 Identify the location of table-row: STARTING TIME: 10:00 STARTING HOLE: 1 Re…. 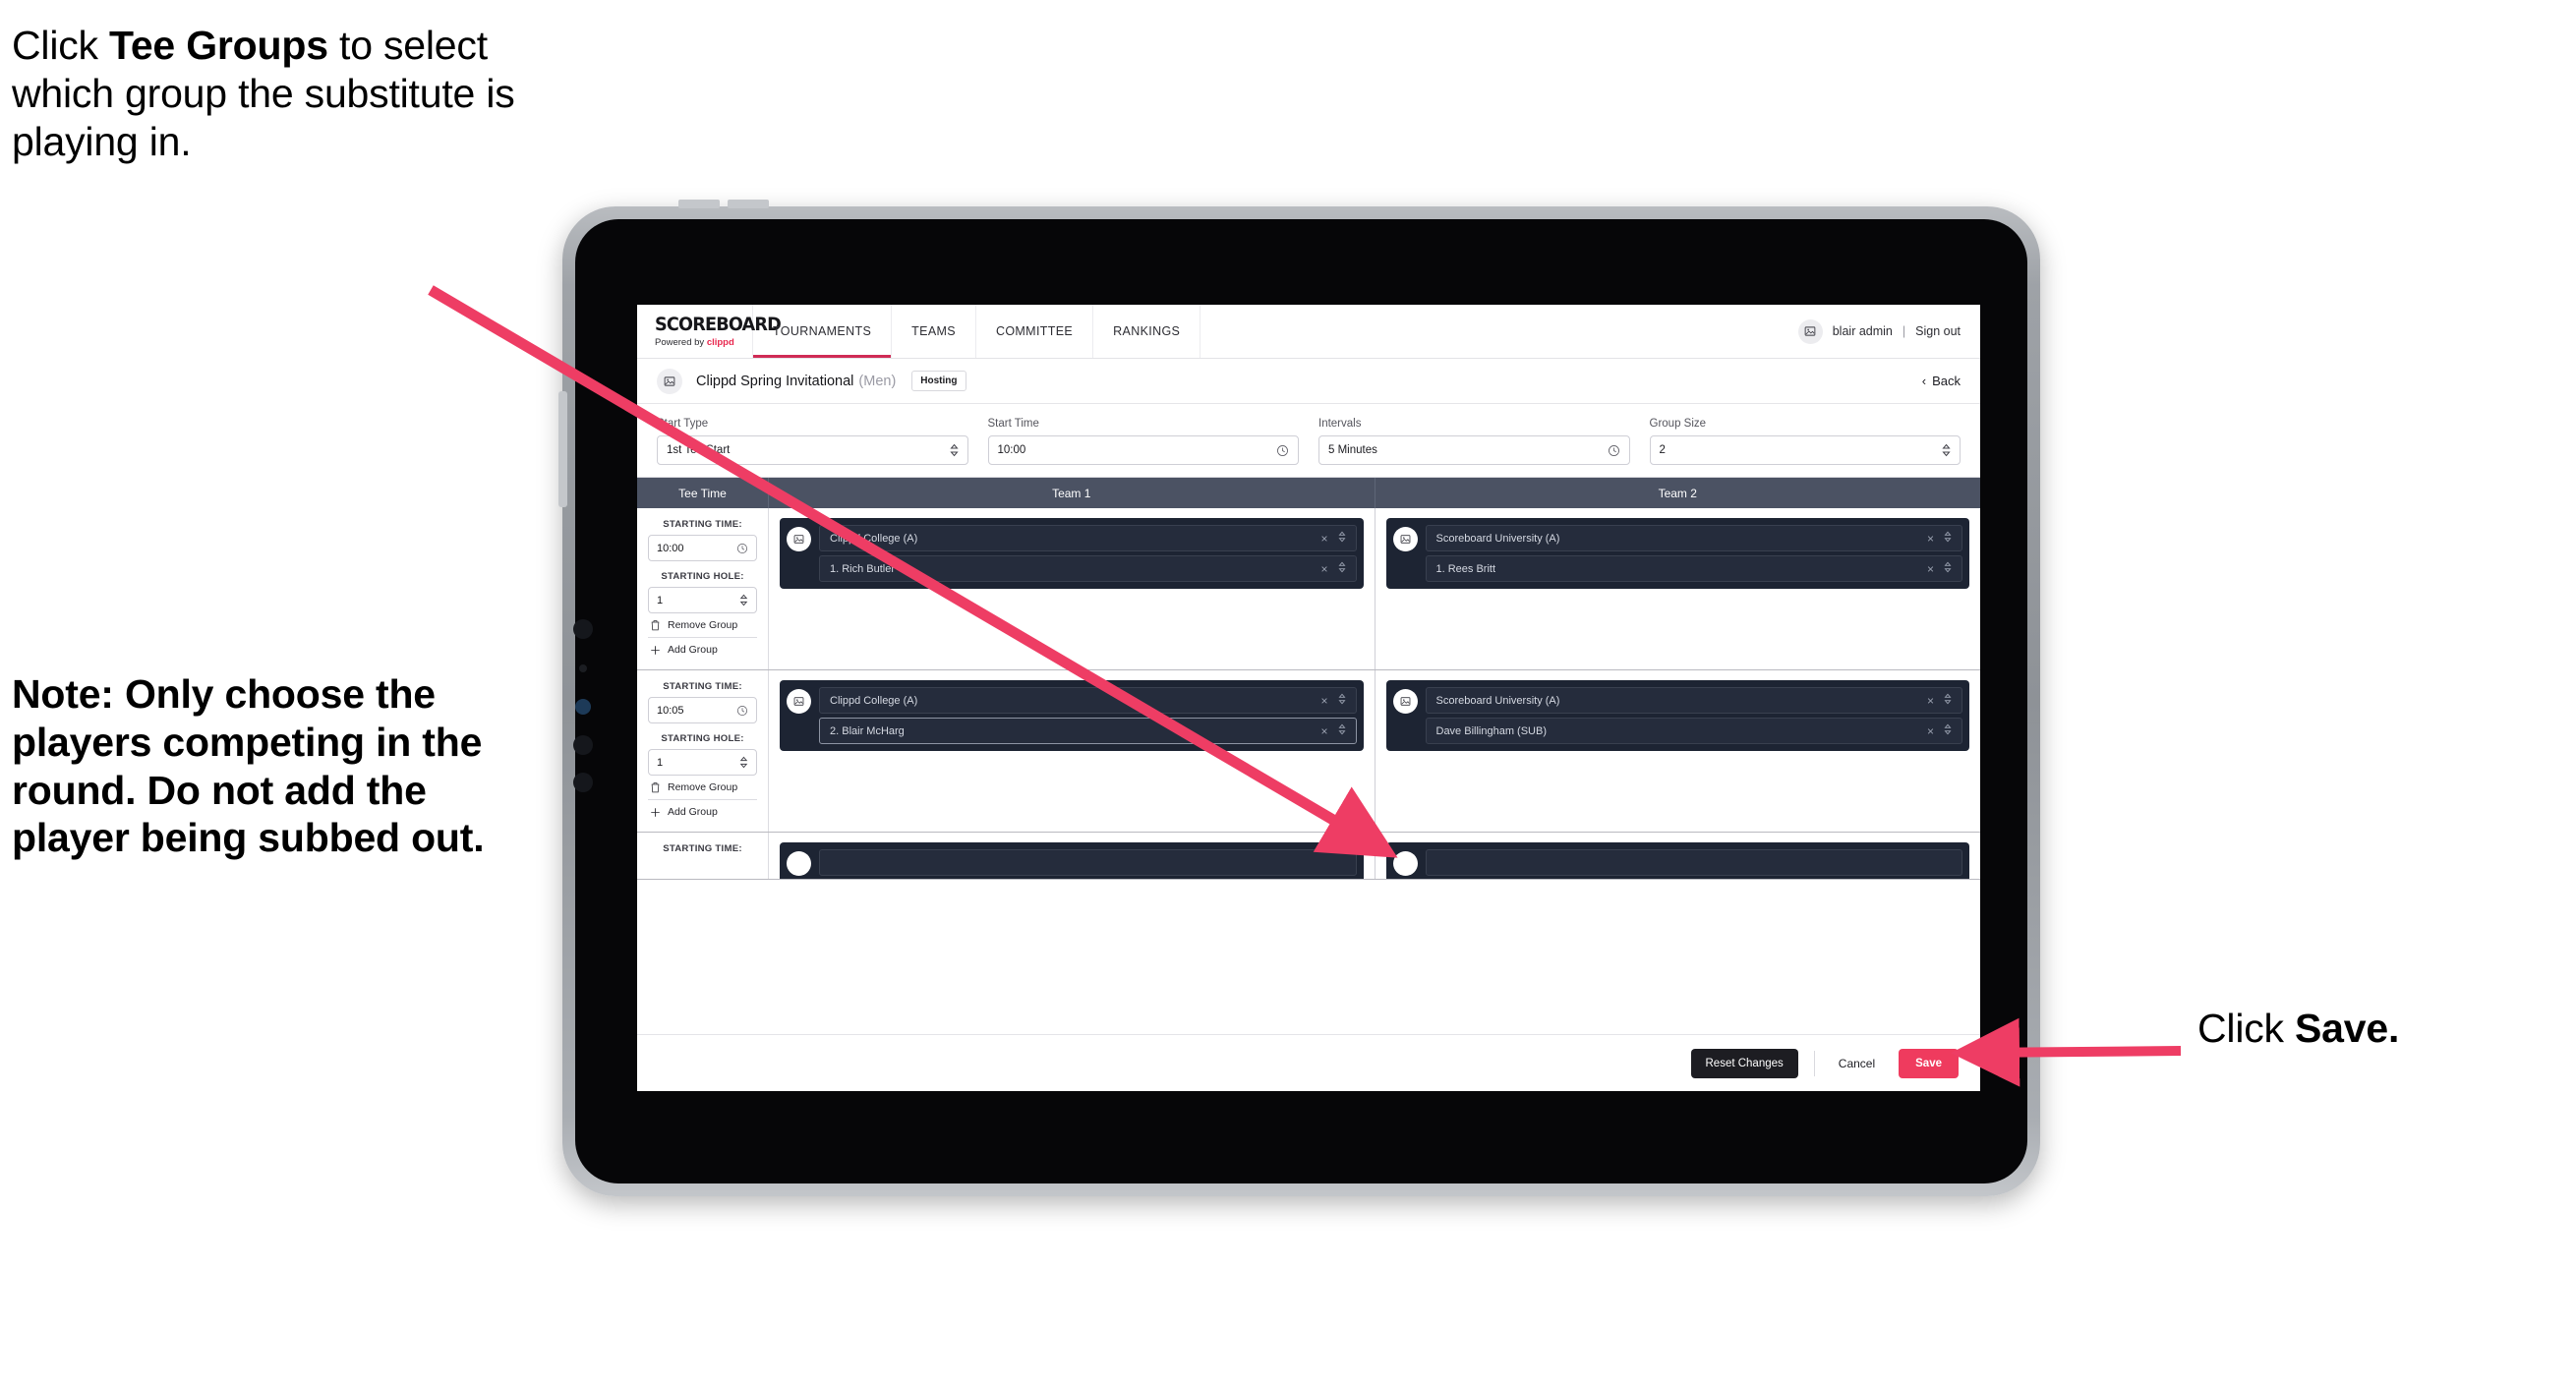
(1308, 589).